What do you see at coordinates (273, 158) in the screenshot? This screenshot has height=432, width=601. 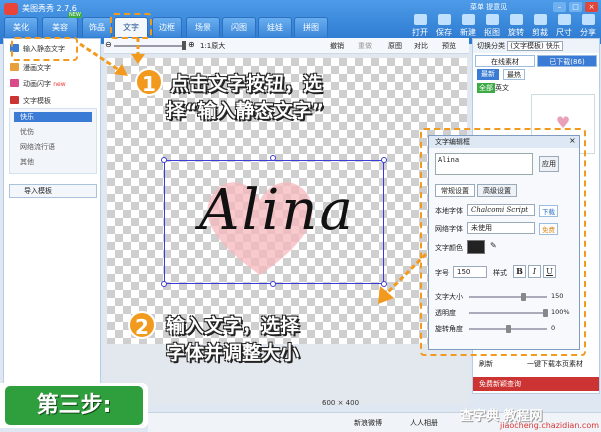 I see `rotate-handle` at bounding box center [273, 158].